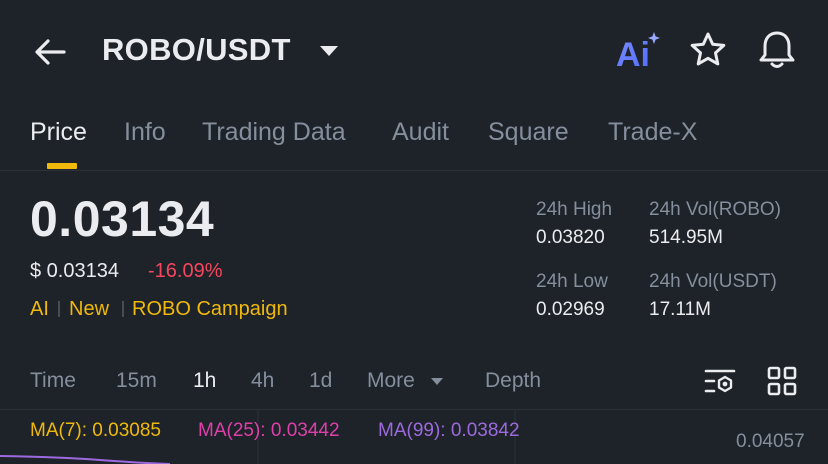 This screenshot has width=828, height=464. Describe the element at coordinates (420, 132) in the screenshot. I see `tab-audit: Audit` at that location.